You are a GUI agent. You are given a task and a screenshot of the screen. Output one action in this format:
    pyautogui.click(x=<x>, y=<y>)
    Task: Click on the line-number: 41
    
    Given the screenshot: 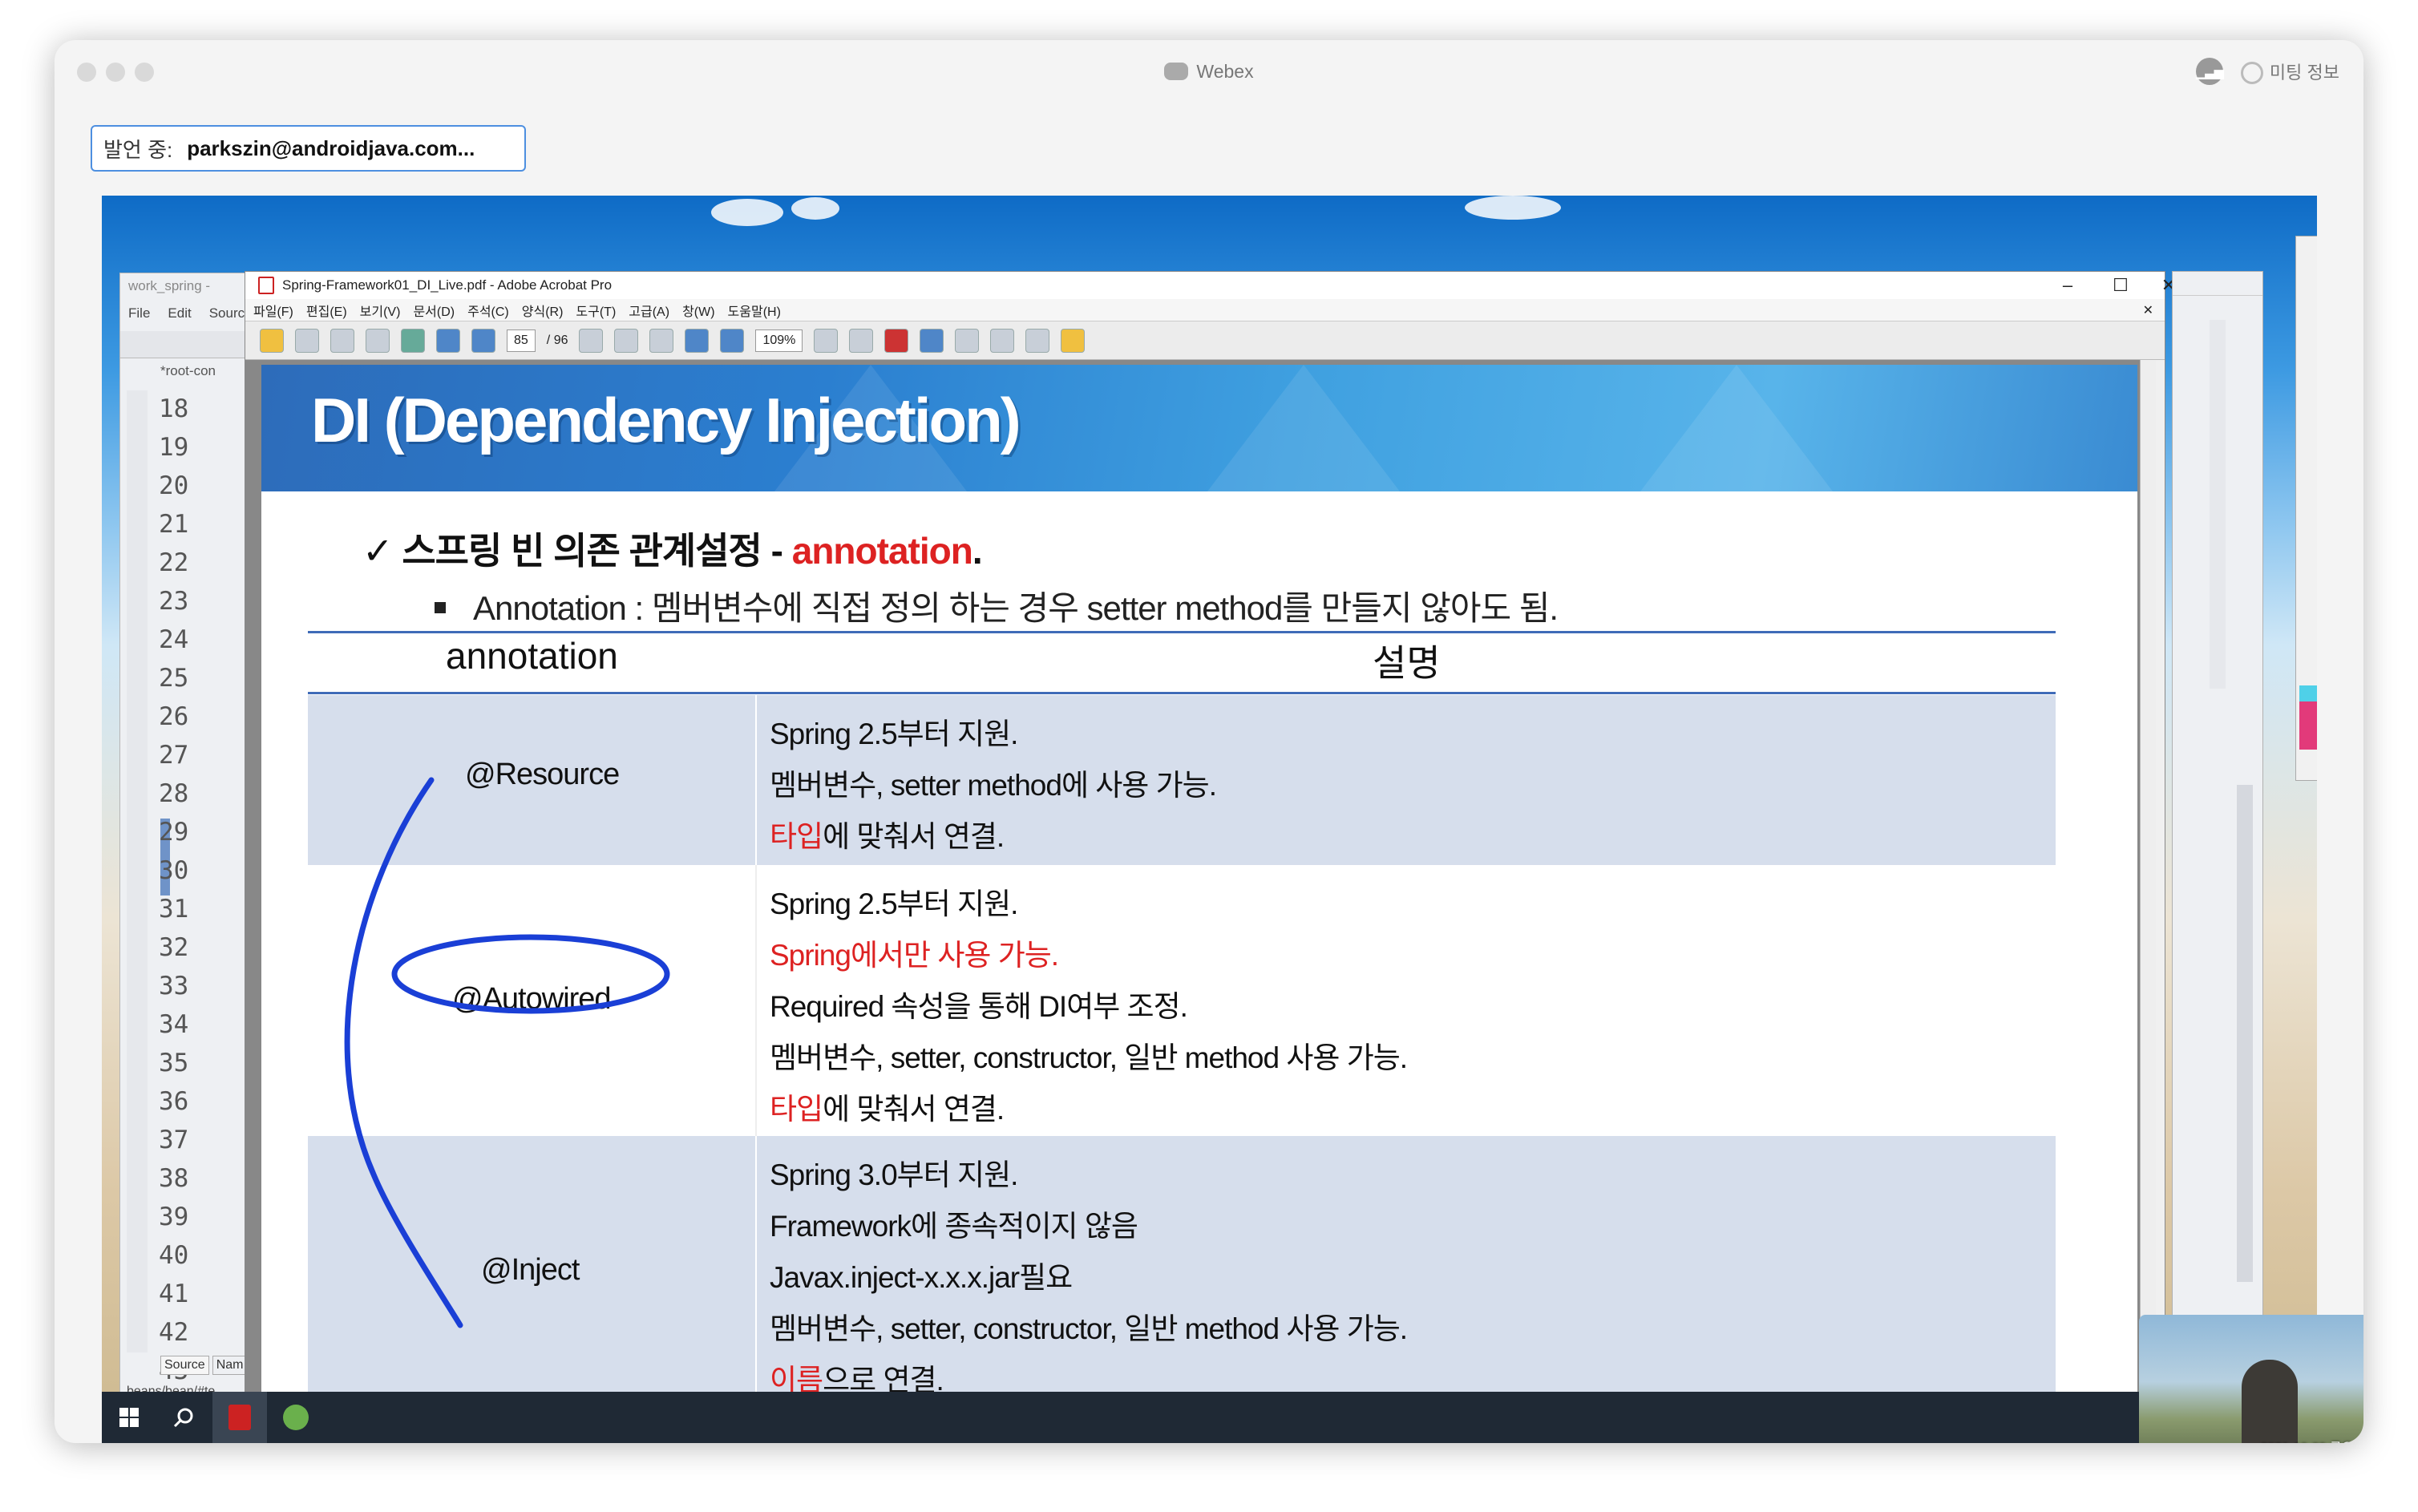 What is the action you would take?
    pyautogui.click(x=174, y=1294)
    